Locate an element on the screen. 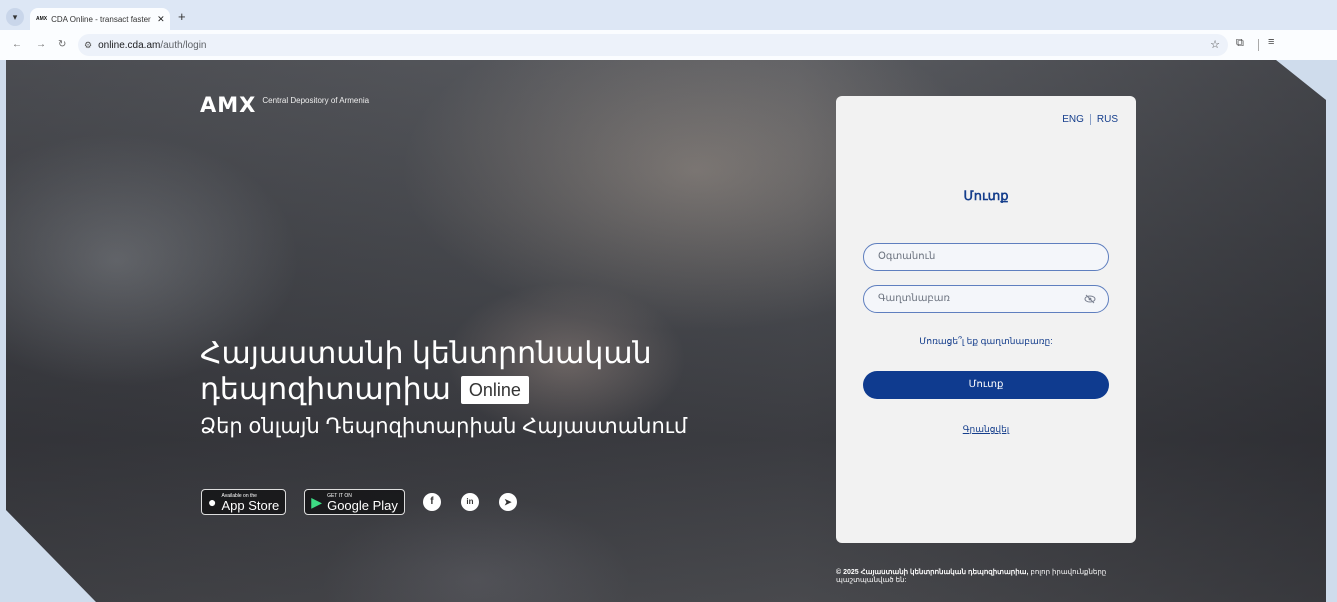 The height and width of the screenshot is (602, 1337). password-input: Գաղտնաբառ is located at coordinates (986, 299).